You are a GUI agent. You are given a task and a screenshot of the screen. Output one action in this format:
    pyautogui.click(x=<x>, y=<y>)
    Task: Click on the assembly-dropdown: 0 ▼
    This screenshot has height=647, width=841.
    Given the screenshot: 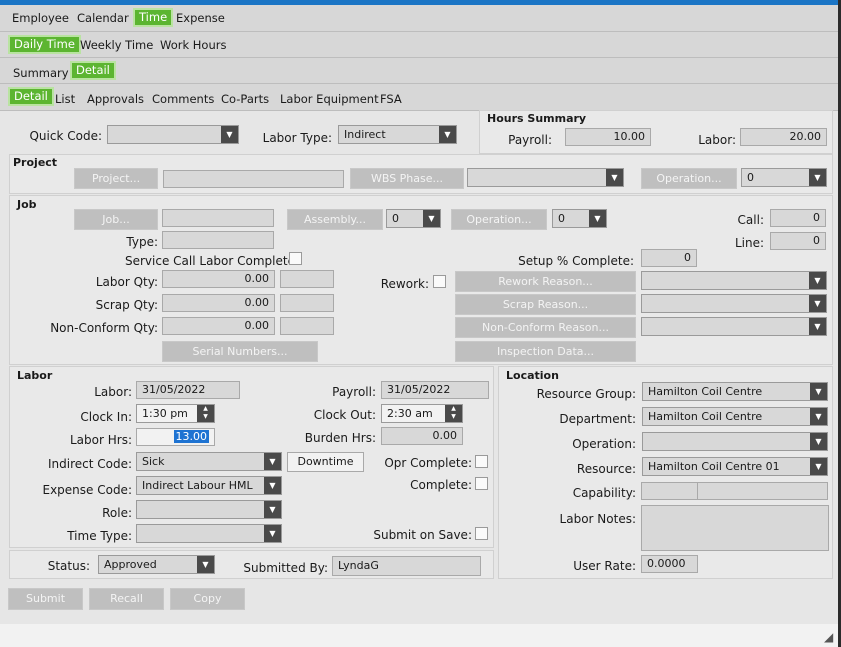 What is the action you would take?
    pyautogui.click(x=413, y=218)
    